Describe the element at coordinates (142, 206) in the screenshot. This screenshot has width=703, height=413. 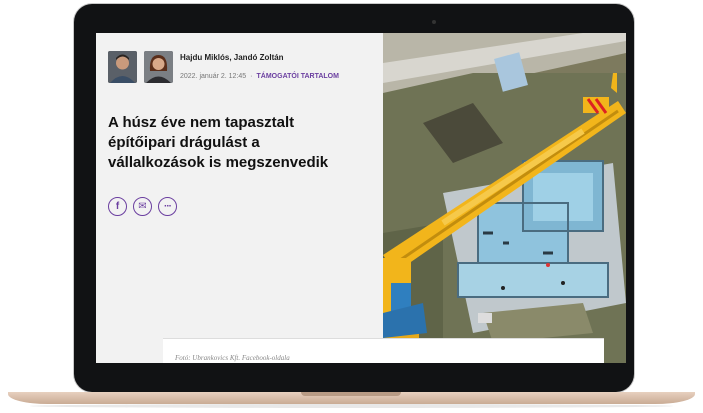
I see `mail-share-icon: ✉` at that location.